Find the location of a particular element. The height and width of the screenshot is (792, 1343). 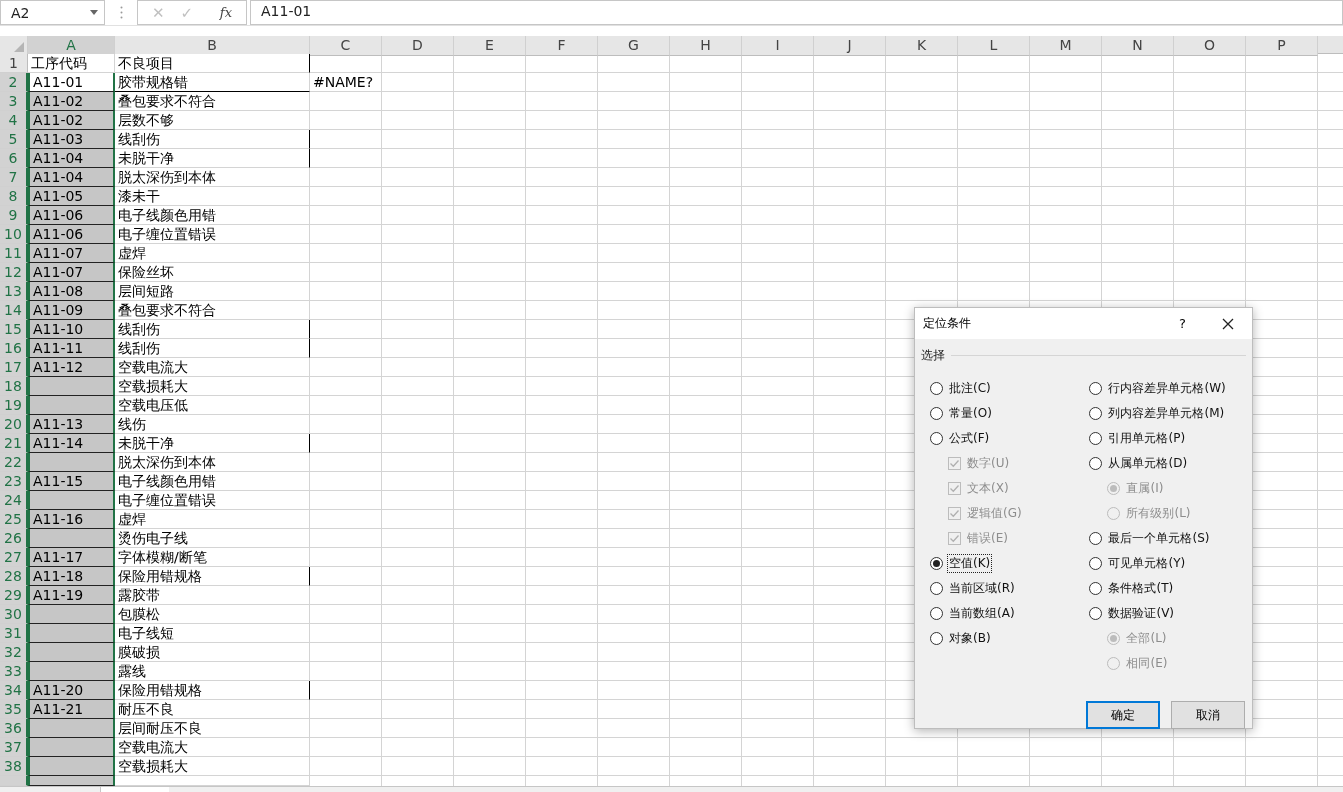

column-header: L is located at coordinates (994, 46).